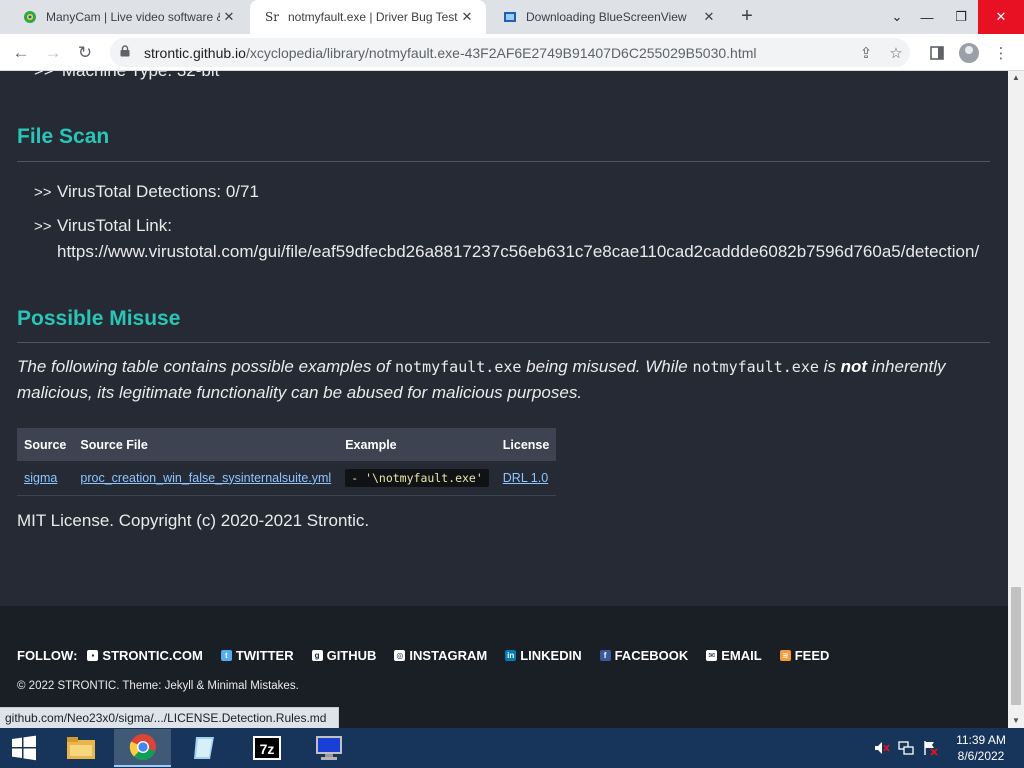 The width and height of the screenshot is (1024, 768). I want to click on forward-button: →, so click(53, 53).